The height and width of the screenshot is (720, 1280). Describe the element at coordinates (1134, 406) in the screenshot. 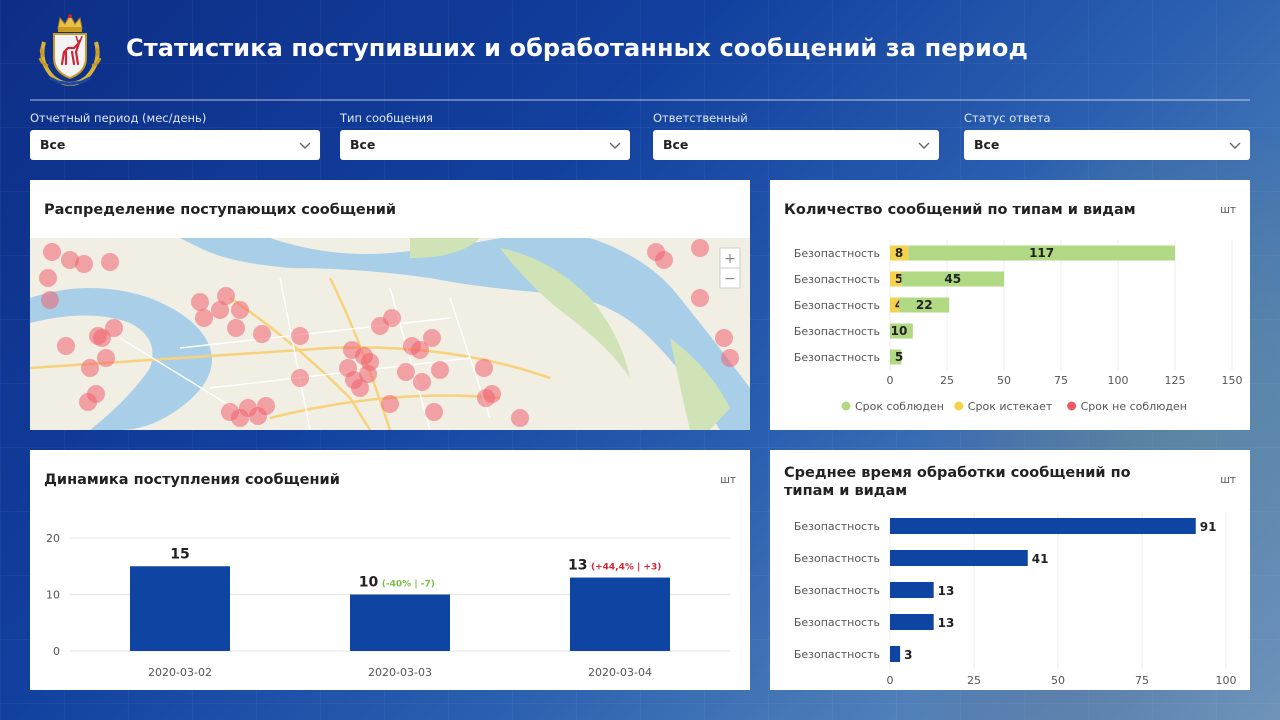

I see `legend-label: Срок не соблюден` at that location.